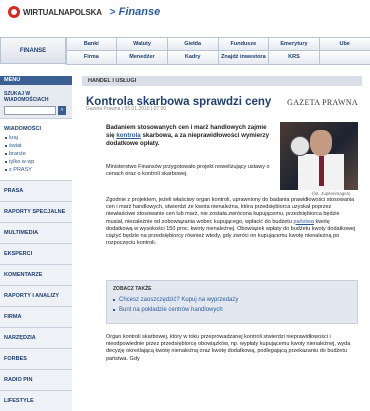 Image resolution: width=370 pixels, height=411 pixels. Describe the element at coordinates (36, 295) in the screenshot. I see `sidebar-link-raporty-analizy: RAPORTY I ANALIZY` at that location.